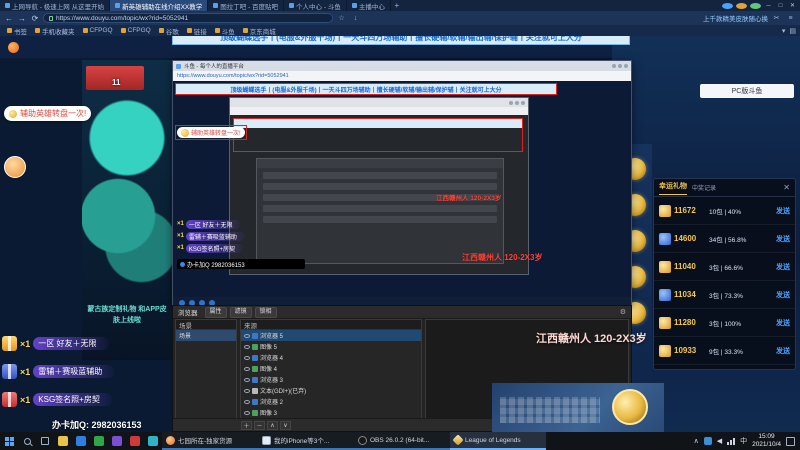 The width and height of the screenshot is (800, 450). Describe the element at coordinates (397, 5) in the screenshot. I see `new-tab-button: +` at that location.